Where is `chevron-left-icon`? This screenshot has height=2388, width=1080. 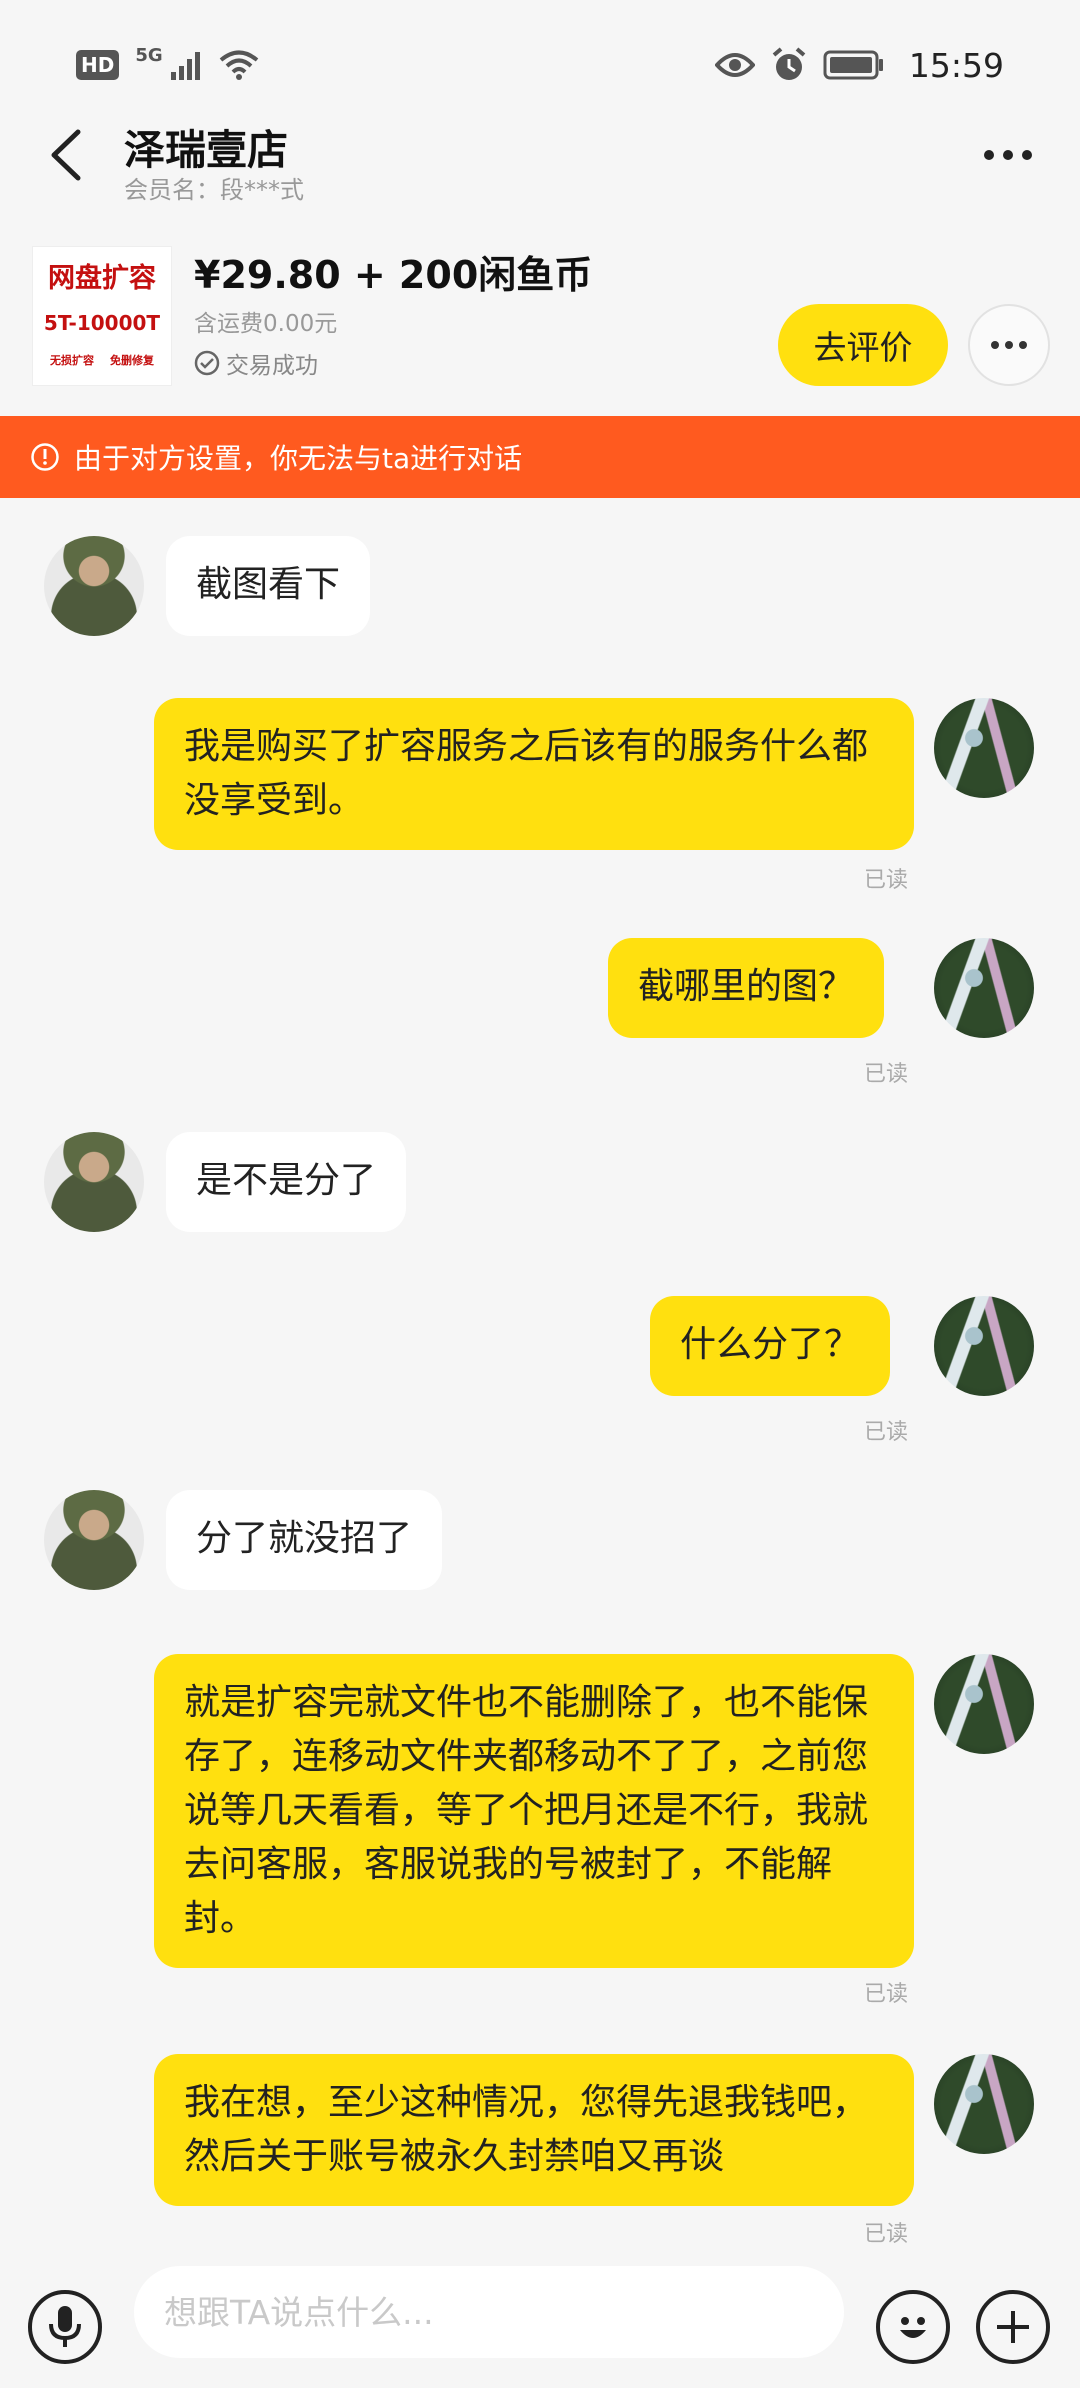
chevron-left-icon is located at coordinates (66, 155).